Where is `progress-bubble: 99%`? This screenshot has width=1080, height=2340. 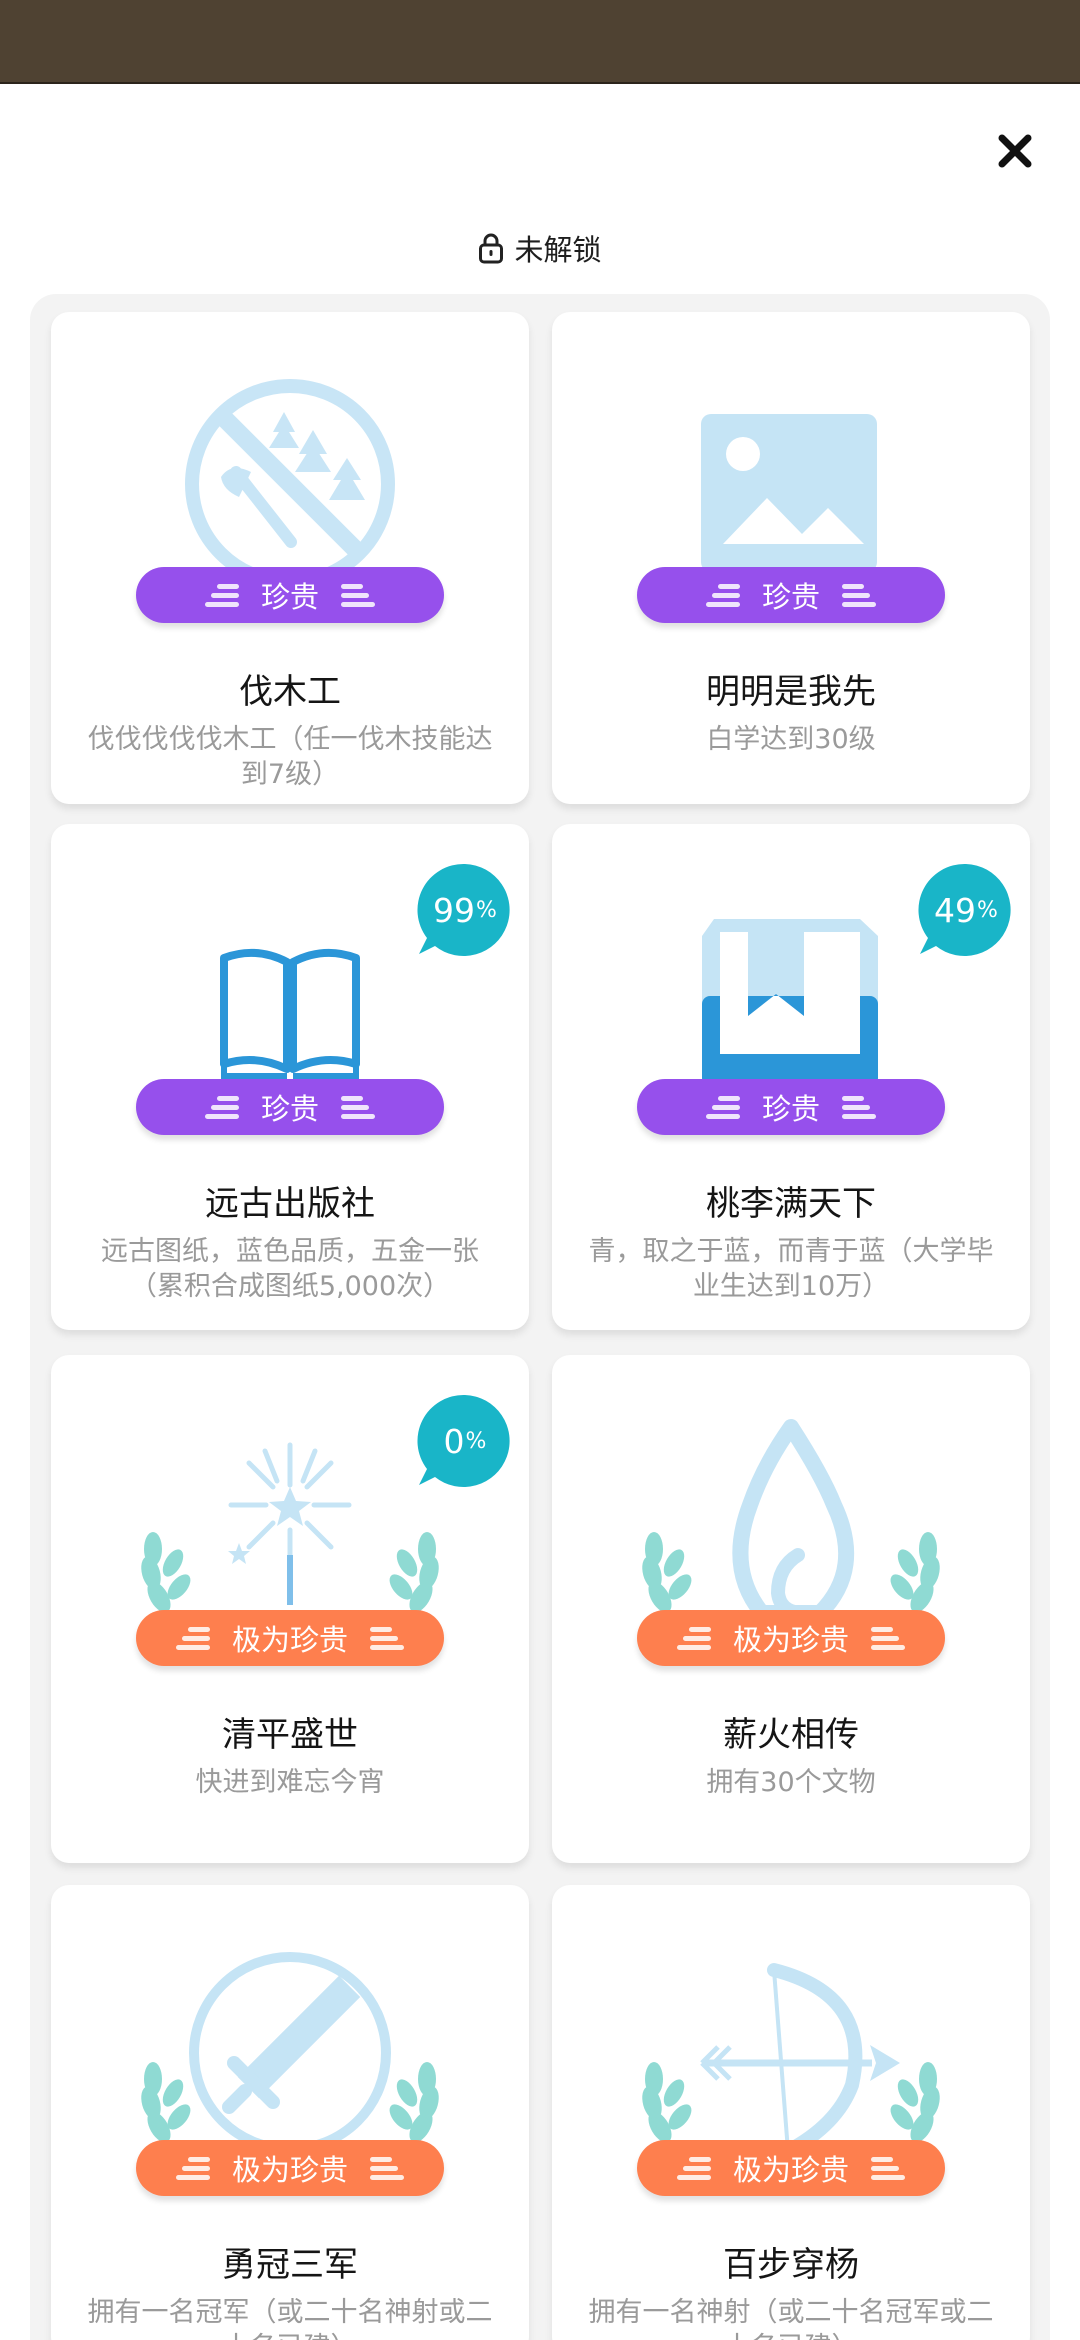 progress-bubble: 99% is located at coordinates (465, 910).